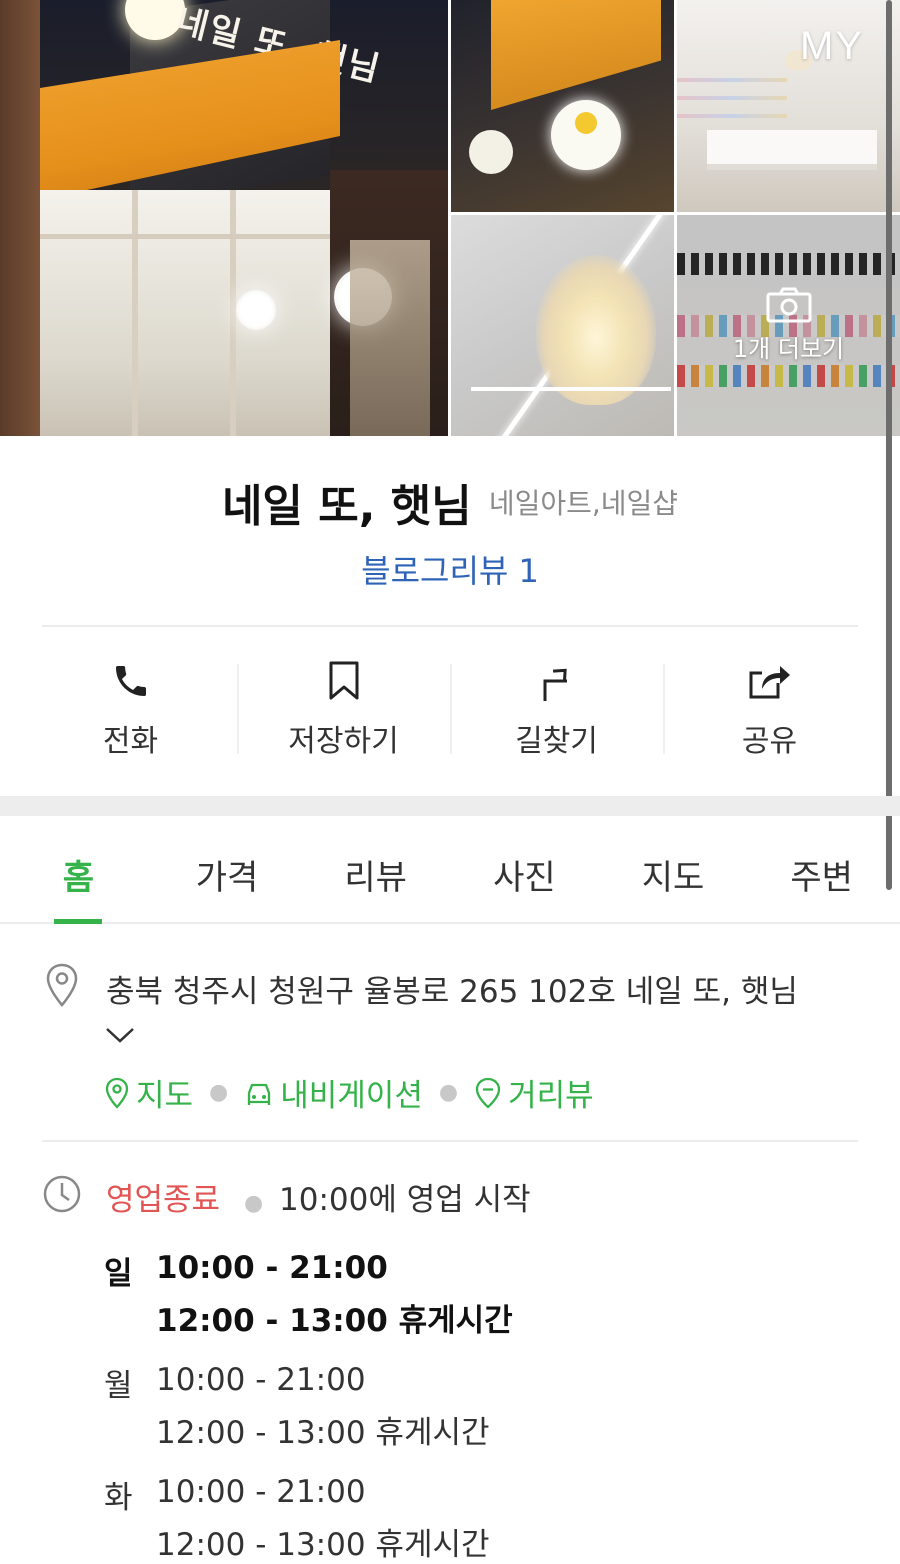  I want to click on sun-logo, so click(586, 123).